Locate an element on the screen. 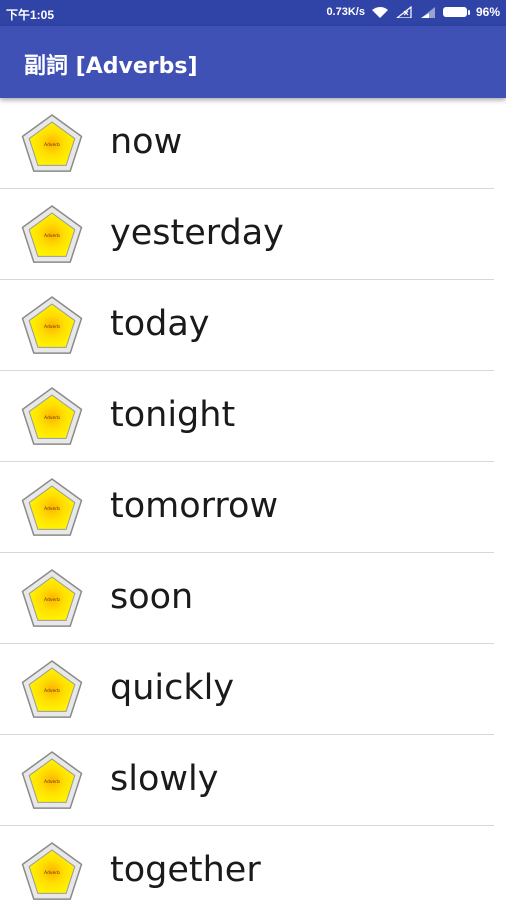  list-item-word: together is located at coordinates (185, 870).